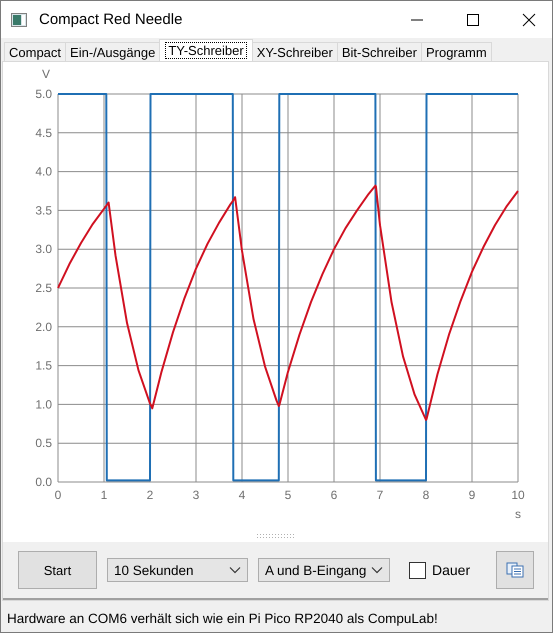 This screenshot has height=633, width=553. What do you see at coordinates (417, 19) in the screenshot?
I see `minimize-icon` at bounding box center [417, 19].